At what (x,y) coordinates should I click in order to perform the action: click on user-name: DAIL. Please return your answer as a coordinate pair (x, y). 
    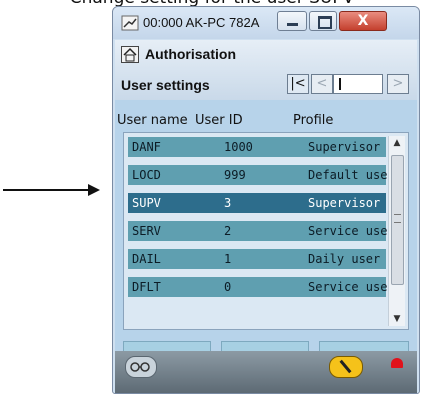
    Looking at the image, I should click on (146, 259).